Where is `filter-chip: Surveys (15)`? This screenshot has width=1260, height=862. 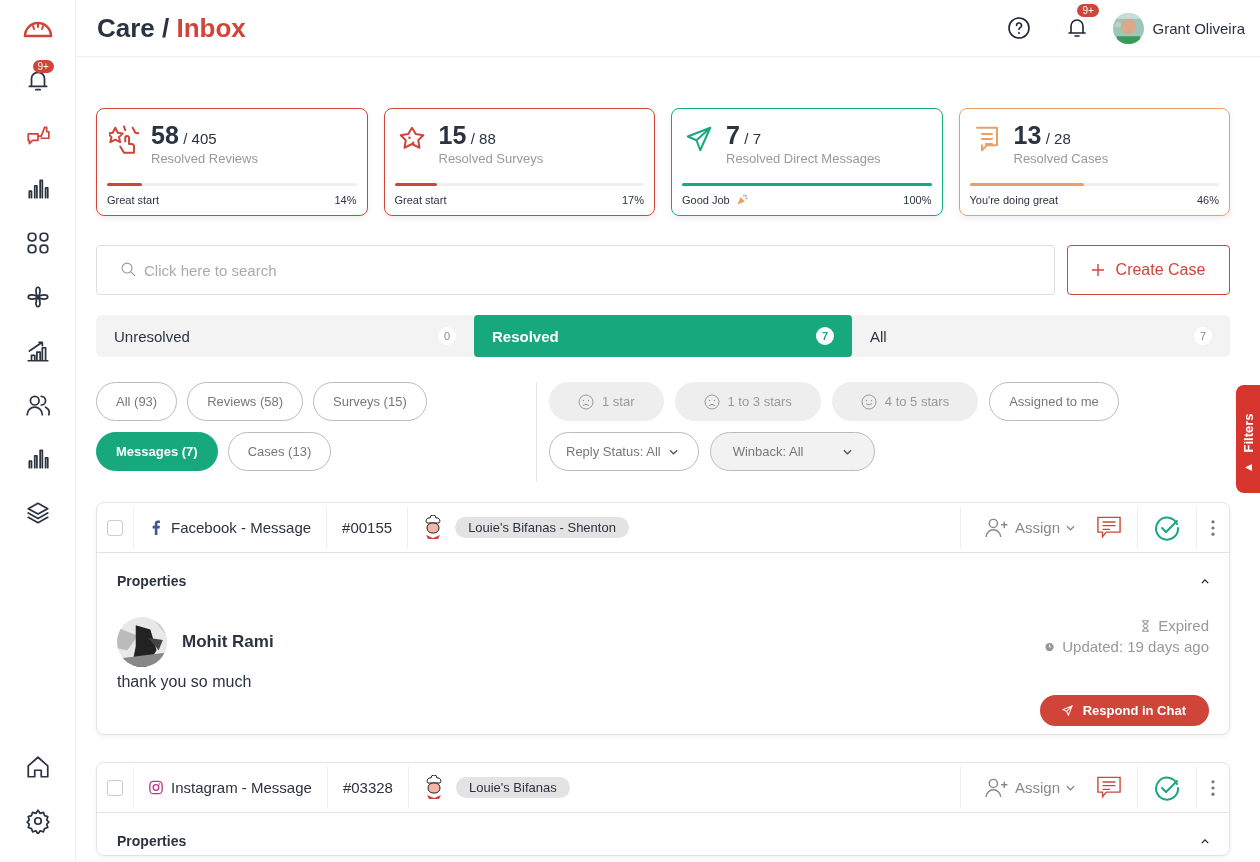 filter-chip: Surveys (15) is located at coordinates (370, 401).